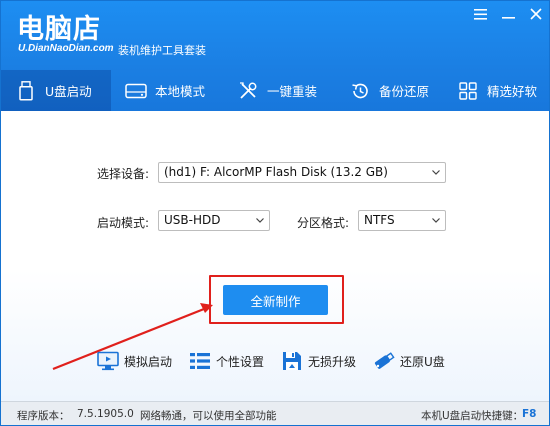 The image size is (550, 426). What do you see at coordinates (66, 48) in the screenshot?
I see `app-url: U.DianNaoDian.com` at bounding box center [66, 48].